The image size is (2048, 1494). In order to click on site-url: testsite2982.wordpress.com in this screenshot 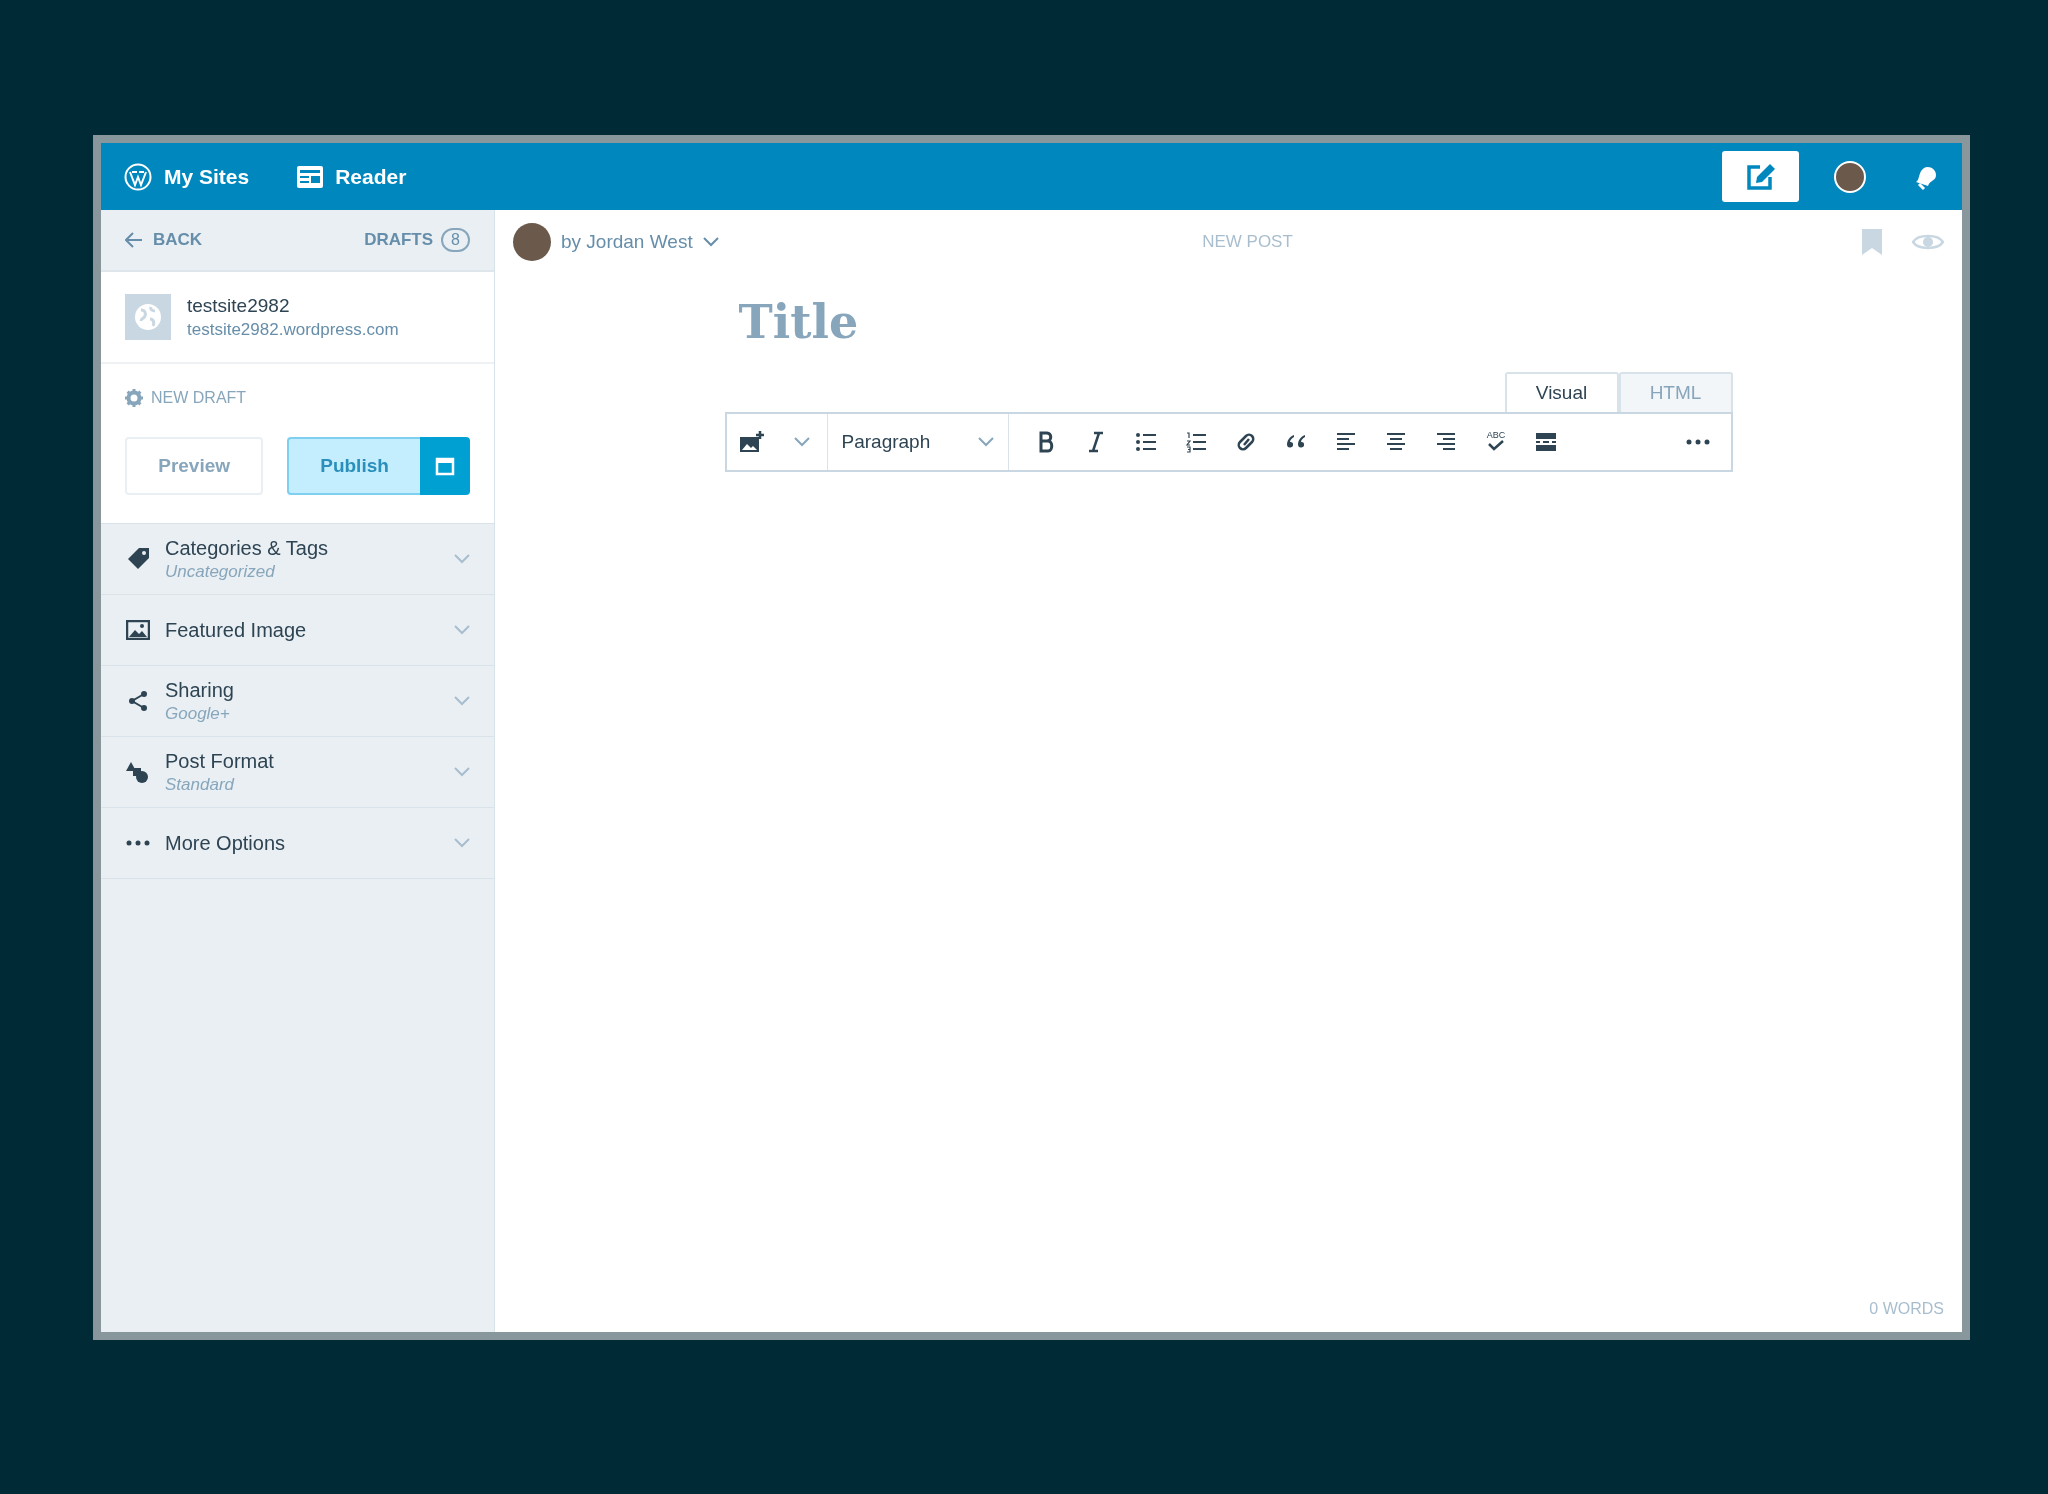, I will do `click(293, 329)`.